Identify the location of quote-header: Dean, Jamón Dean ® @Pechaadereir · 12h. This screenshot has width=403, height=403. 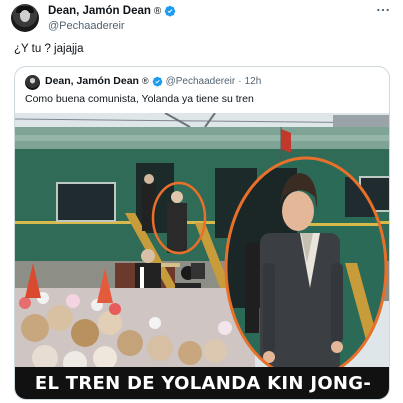
(153, 81).